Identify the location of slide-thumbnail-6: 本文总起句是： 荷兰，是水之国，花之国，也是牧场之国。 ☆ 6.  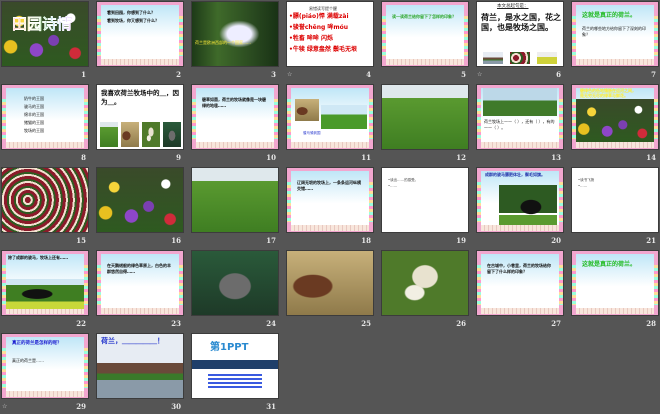
(520, 42).